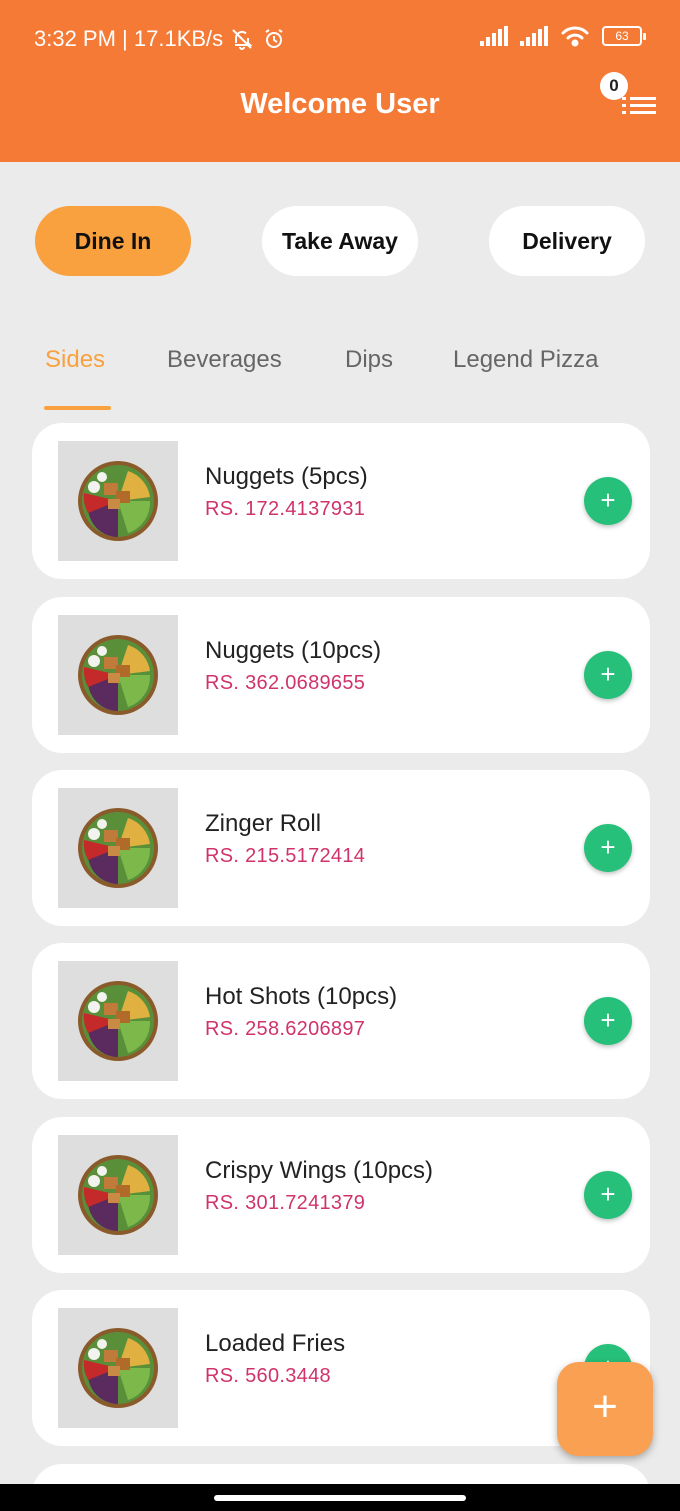 The image size is (680, 1511). I want to click on item-price: RS. 560.3448, so click(268, 1376).